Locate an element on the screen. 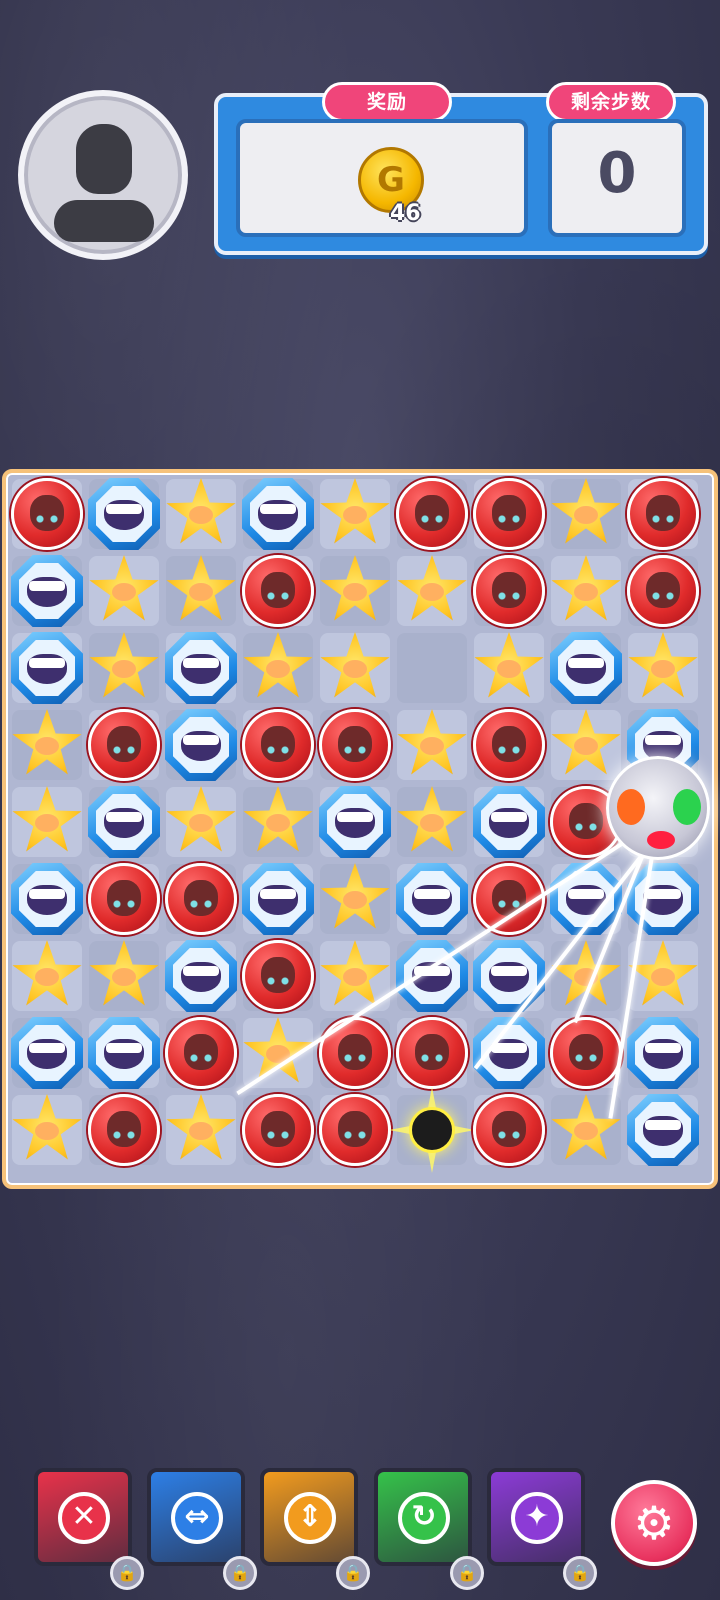 The height and width of the screenshot is (1600, 720). status-panel: 奖励 剩余步数 G 46 0 is located at coordinates (461, 168).